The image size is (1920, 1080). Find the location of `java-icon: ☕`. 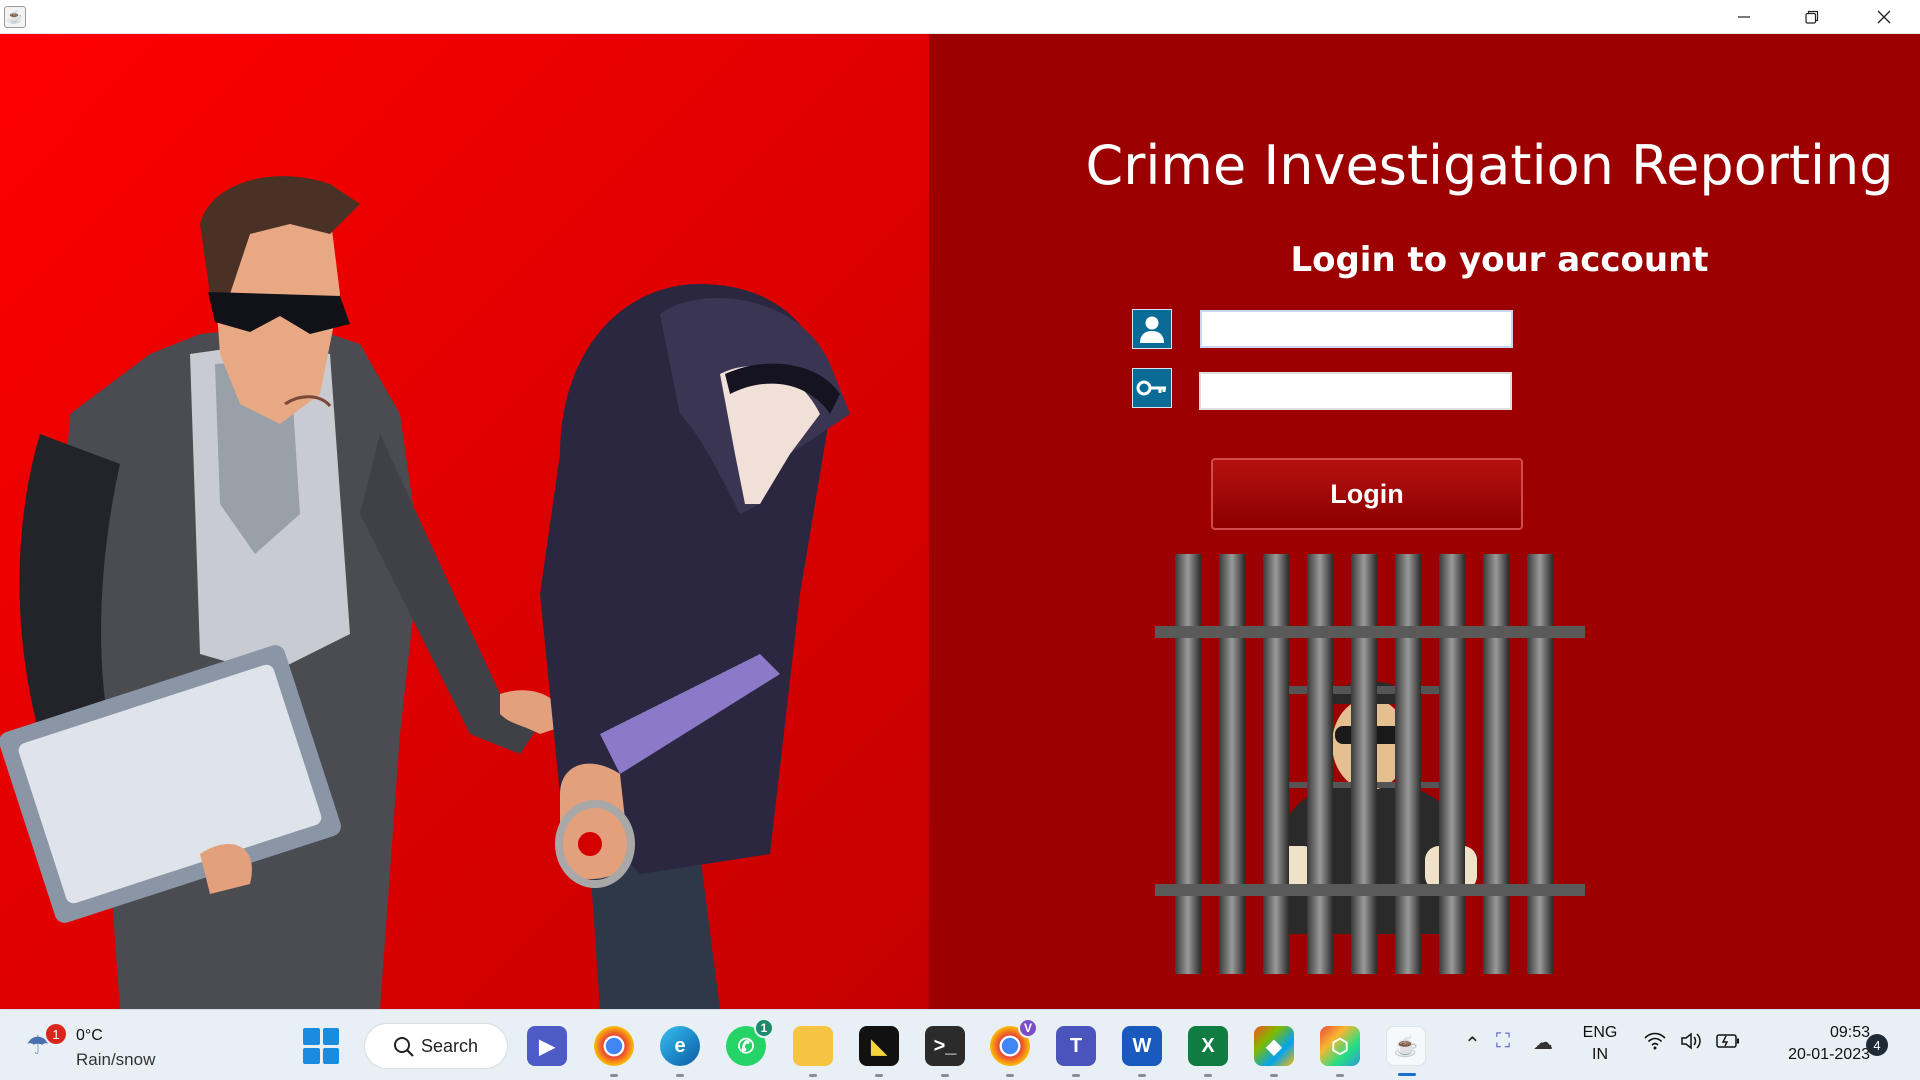

java-icon: ☕ is located at coordinates (15, 17).